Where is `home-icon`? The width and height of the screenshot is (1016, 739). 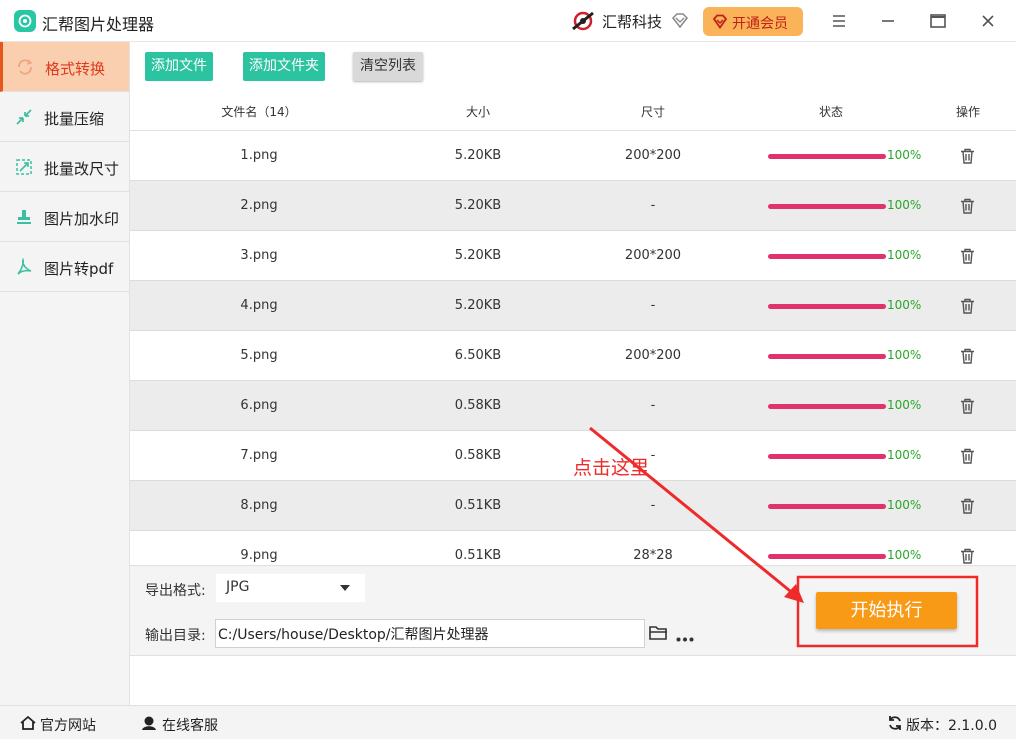
home-icon is located at coordinates (28, 722).